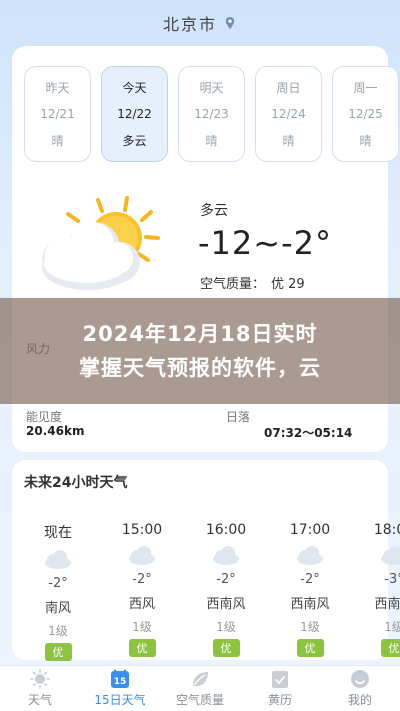 The height and width of the screenshot is (711, 400). I want to click on sunset-stat: 日落, so click(238, 416).